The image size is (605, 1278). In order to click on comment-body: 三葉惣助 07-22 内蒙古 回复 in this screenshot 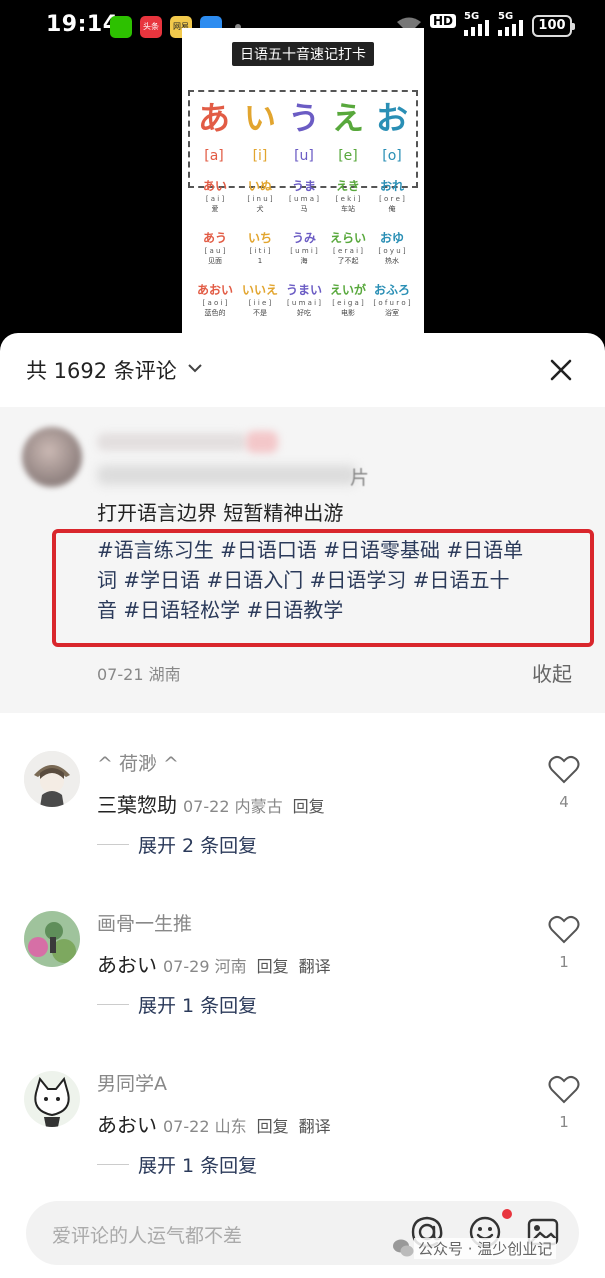, I will do `click(211, 803)`.